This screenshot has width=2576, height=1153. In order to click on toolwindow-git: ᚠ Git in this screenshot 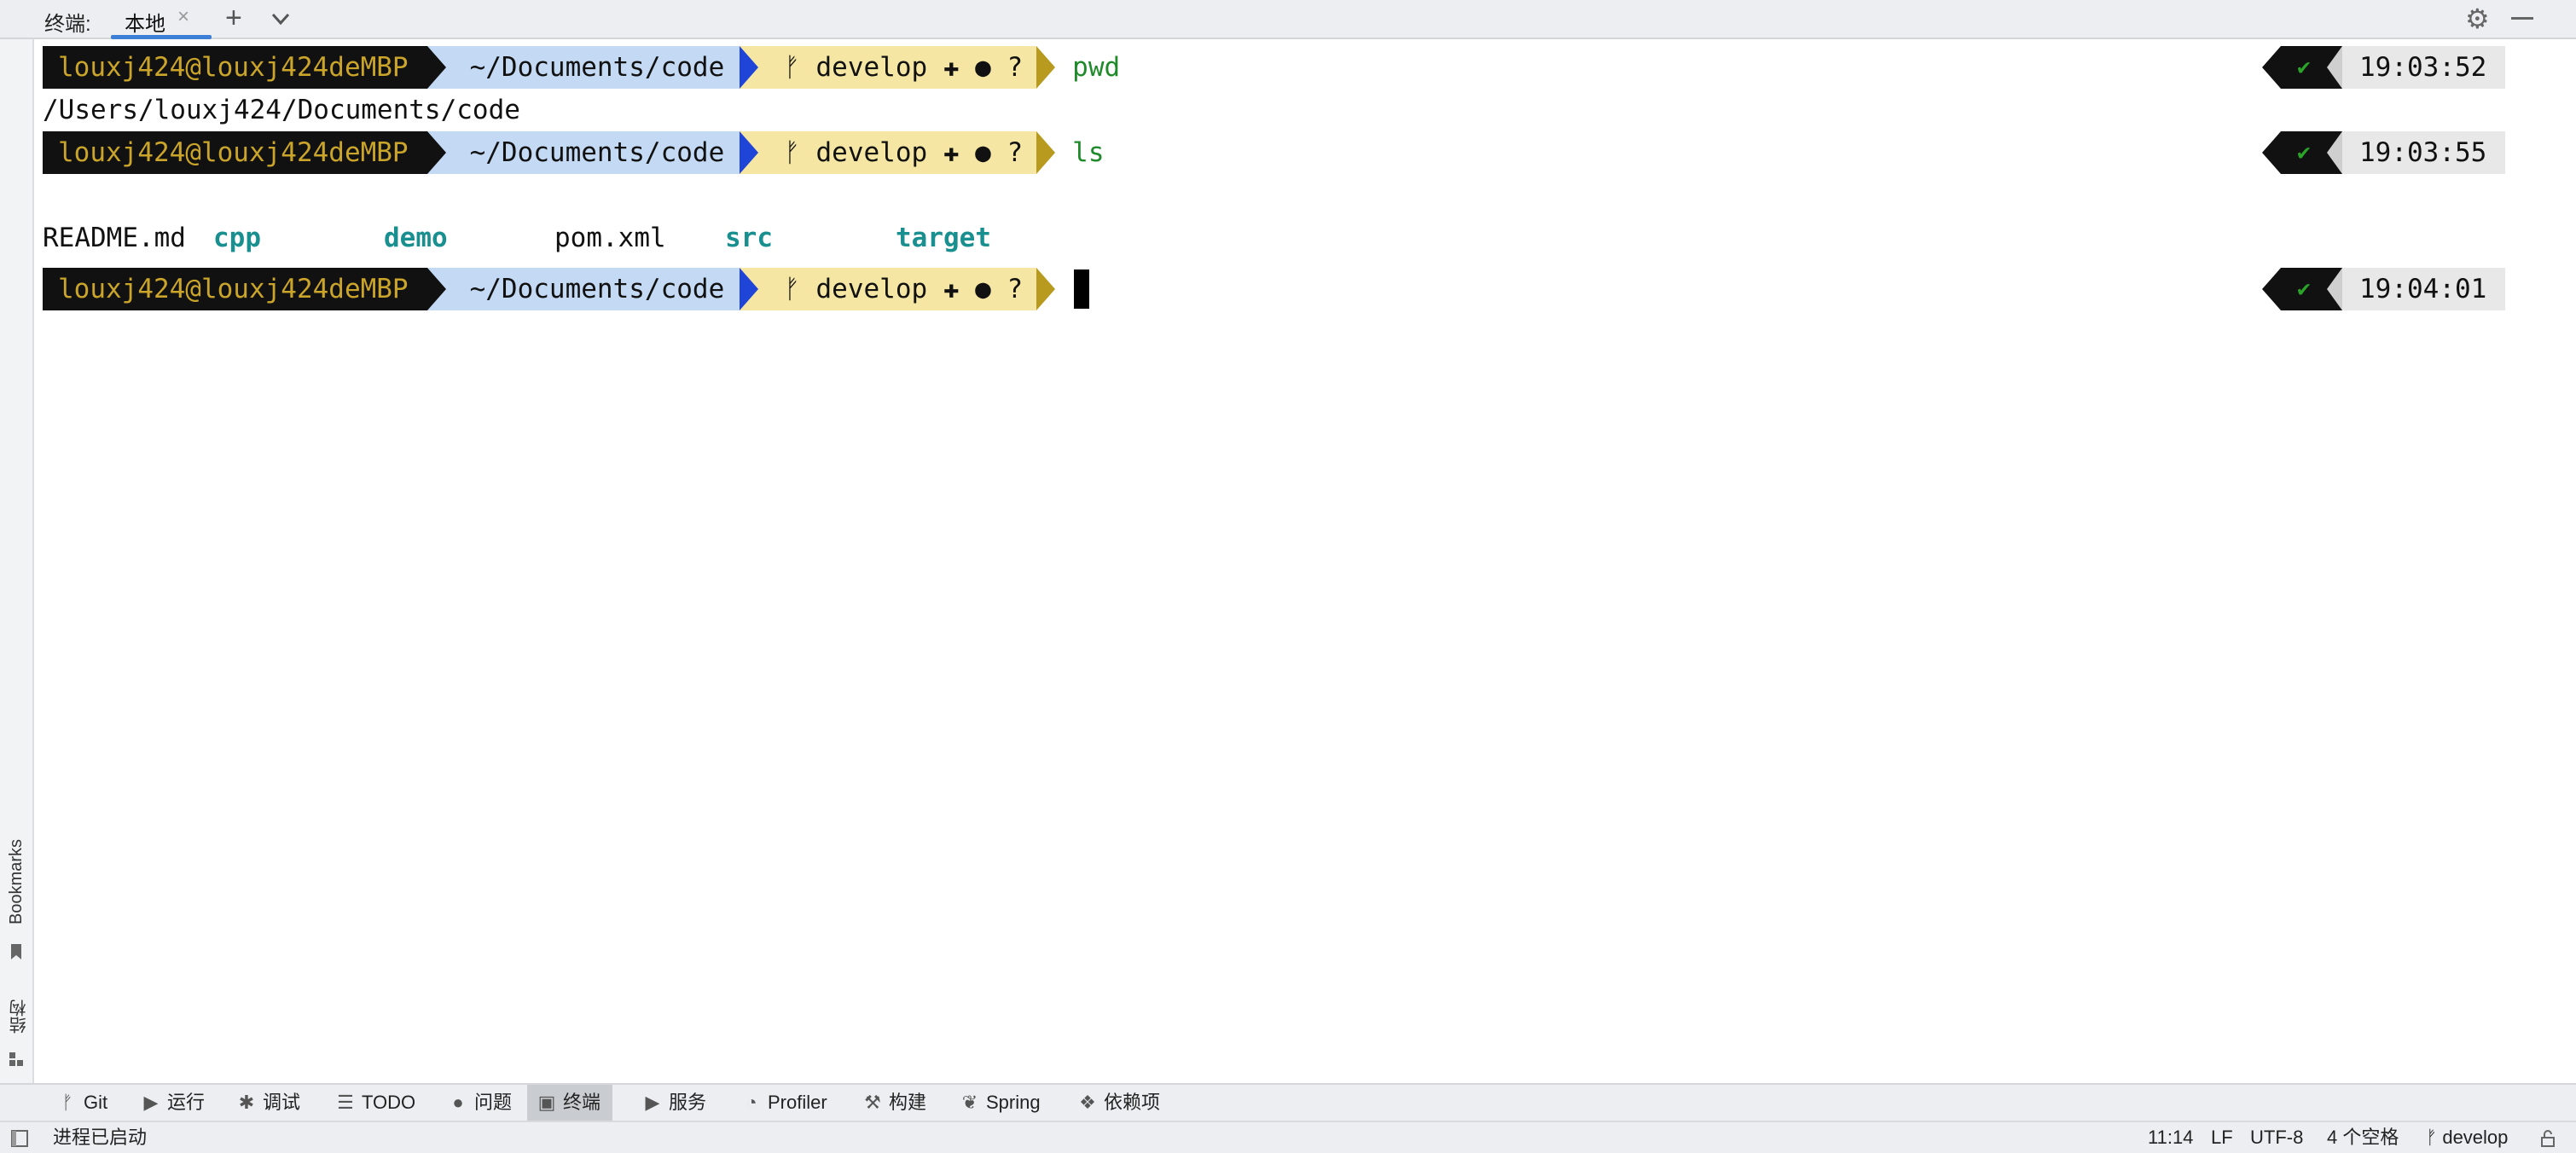, I will do `click(82, 1103)`.